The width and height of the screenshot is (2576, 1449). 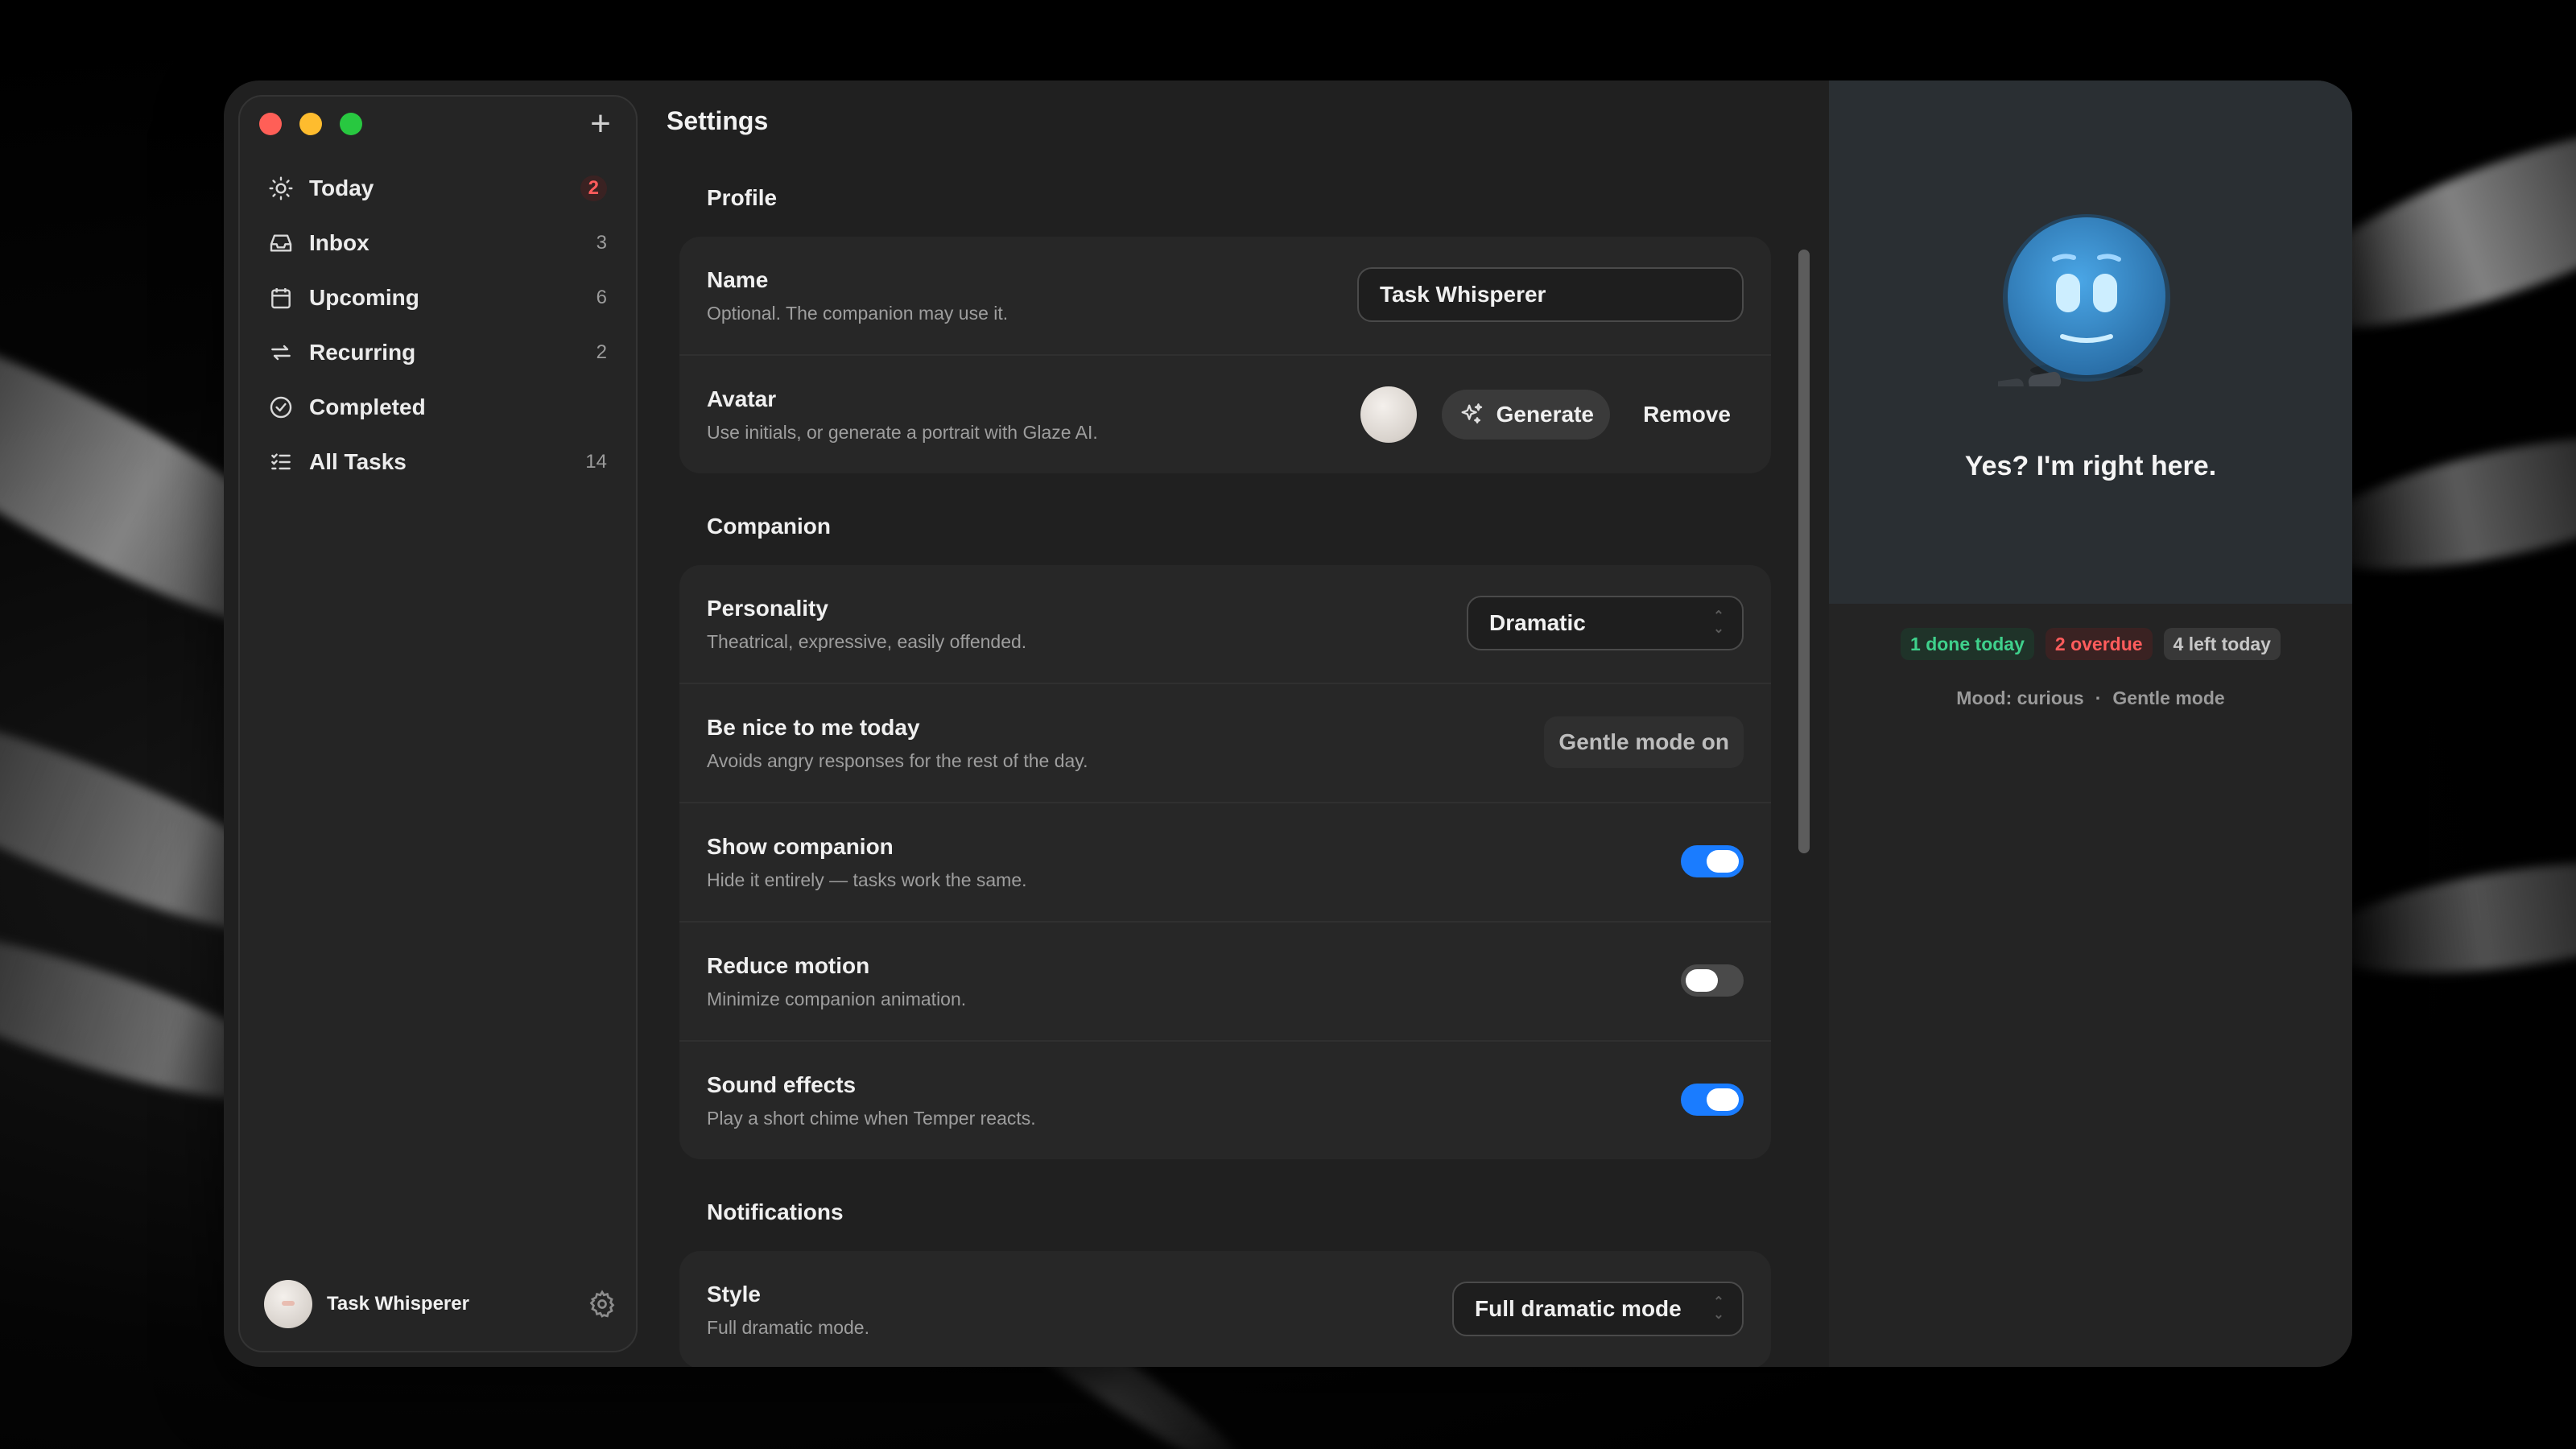 I want to click on list-icon, so click(x=281, y=462).